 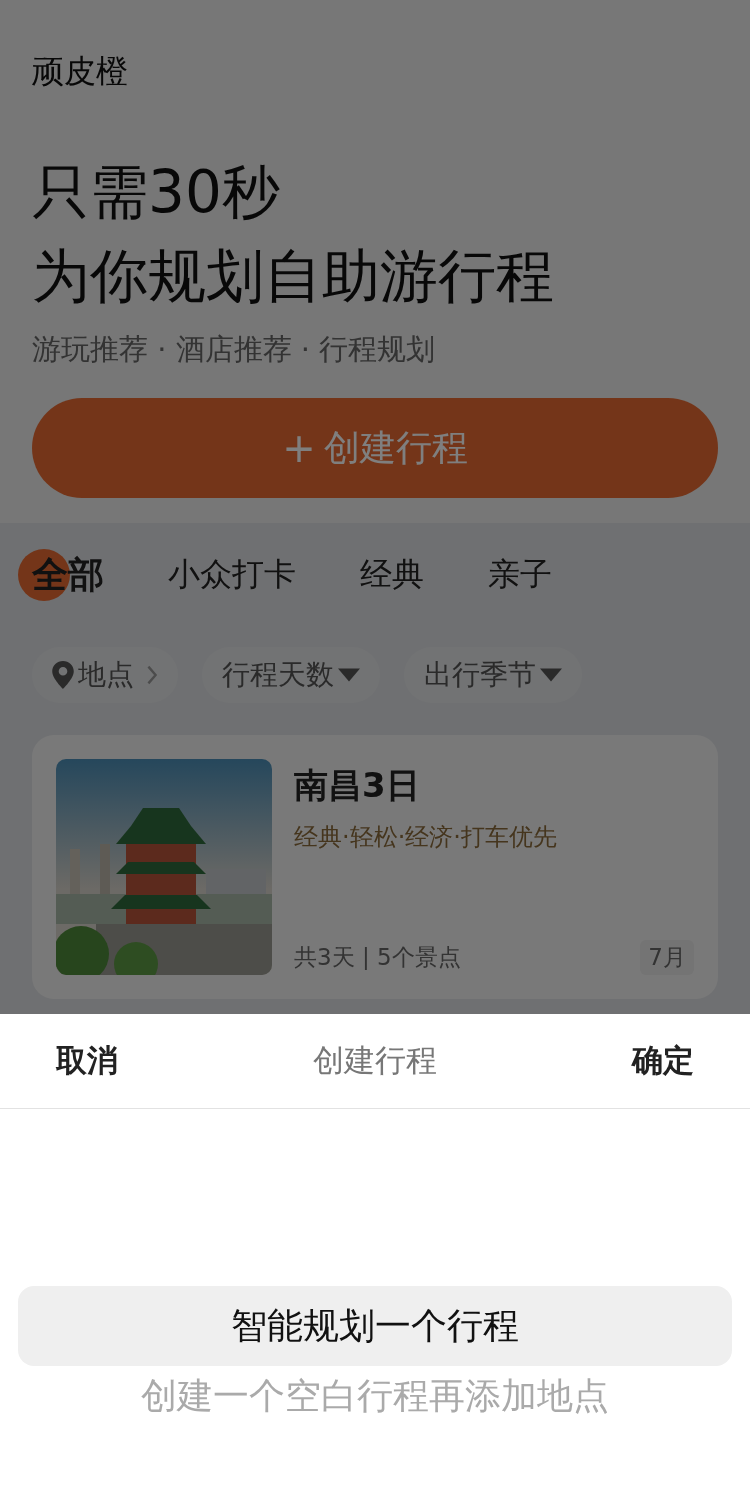 What do you see at coordinates (392, 575) in the screenshot?
I see `category-tab: 经典` at bounding box center [392, 575].